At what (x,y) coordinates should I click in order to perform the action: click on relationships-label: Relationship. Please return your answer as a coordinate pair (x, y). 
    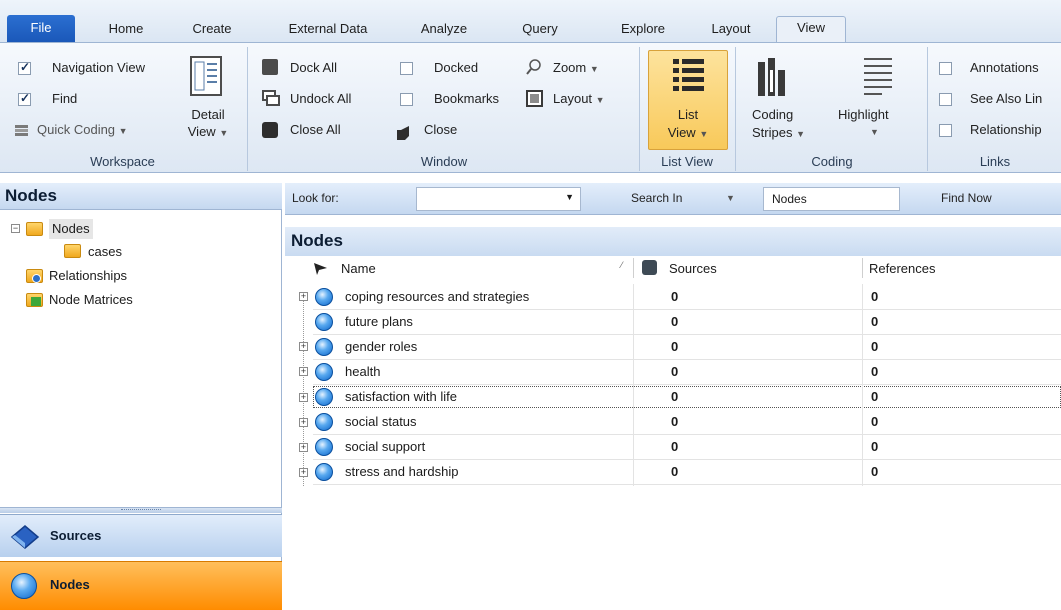
    Looking at the image, I should click on (1006, 129).